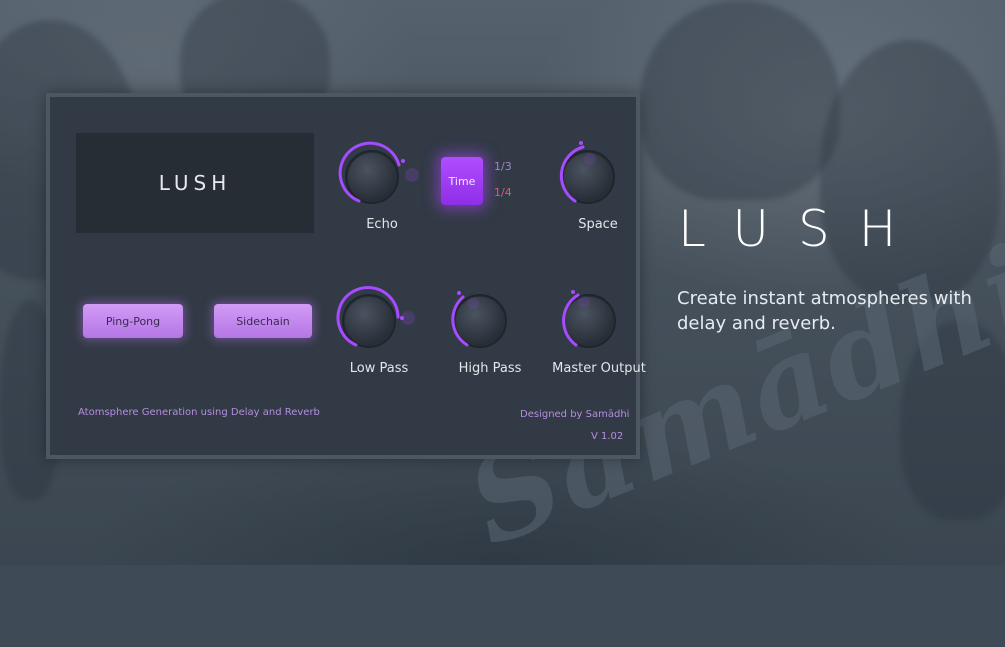 This screenshot has width=1005, height=647. What do you see at coordinates (195, 183) in the screenshot?
I see `plugin-display-title: LUSH` at bounding box center [195, 183].